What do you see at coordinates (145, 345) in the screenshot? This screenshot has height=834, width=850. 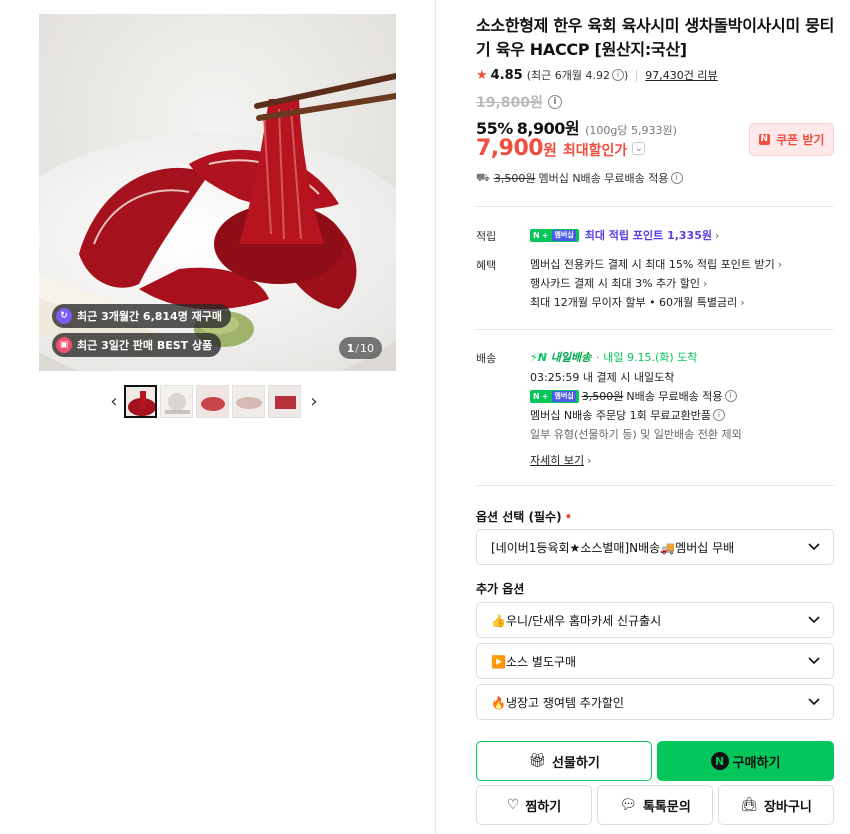 I see `best-seller-text: 최근 3일간 판매 BEST 상품` at bounding box center [145, 345].